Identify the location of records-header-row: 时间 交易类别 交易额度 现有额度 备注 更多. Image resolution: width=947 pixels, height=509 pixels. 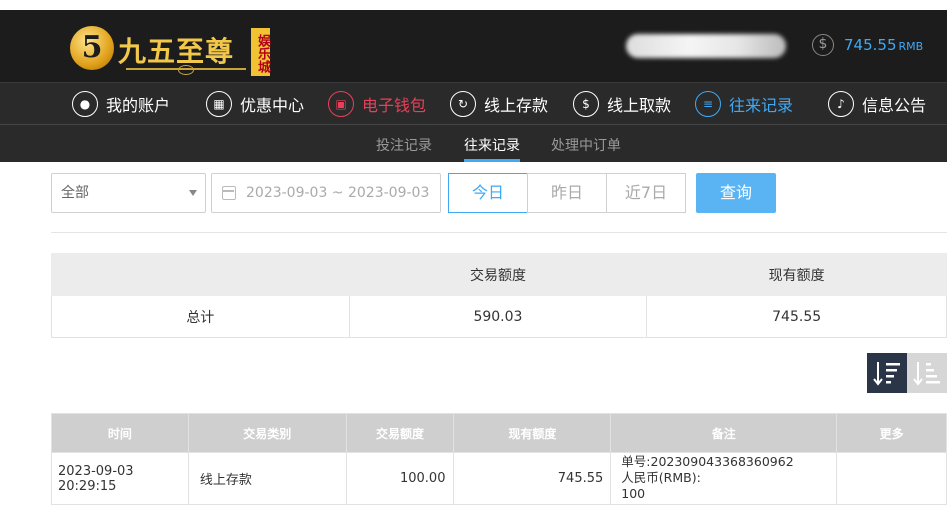
(499, 433).